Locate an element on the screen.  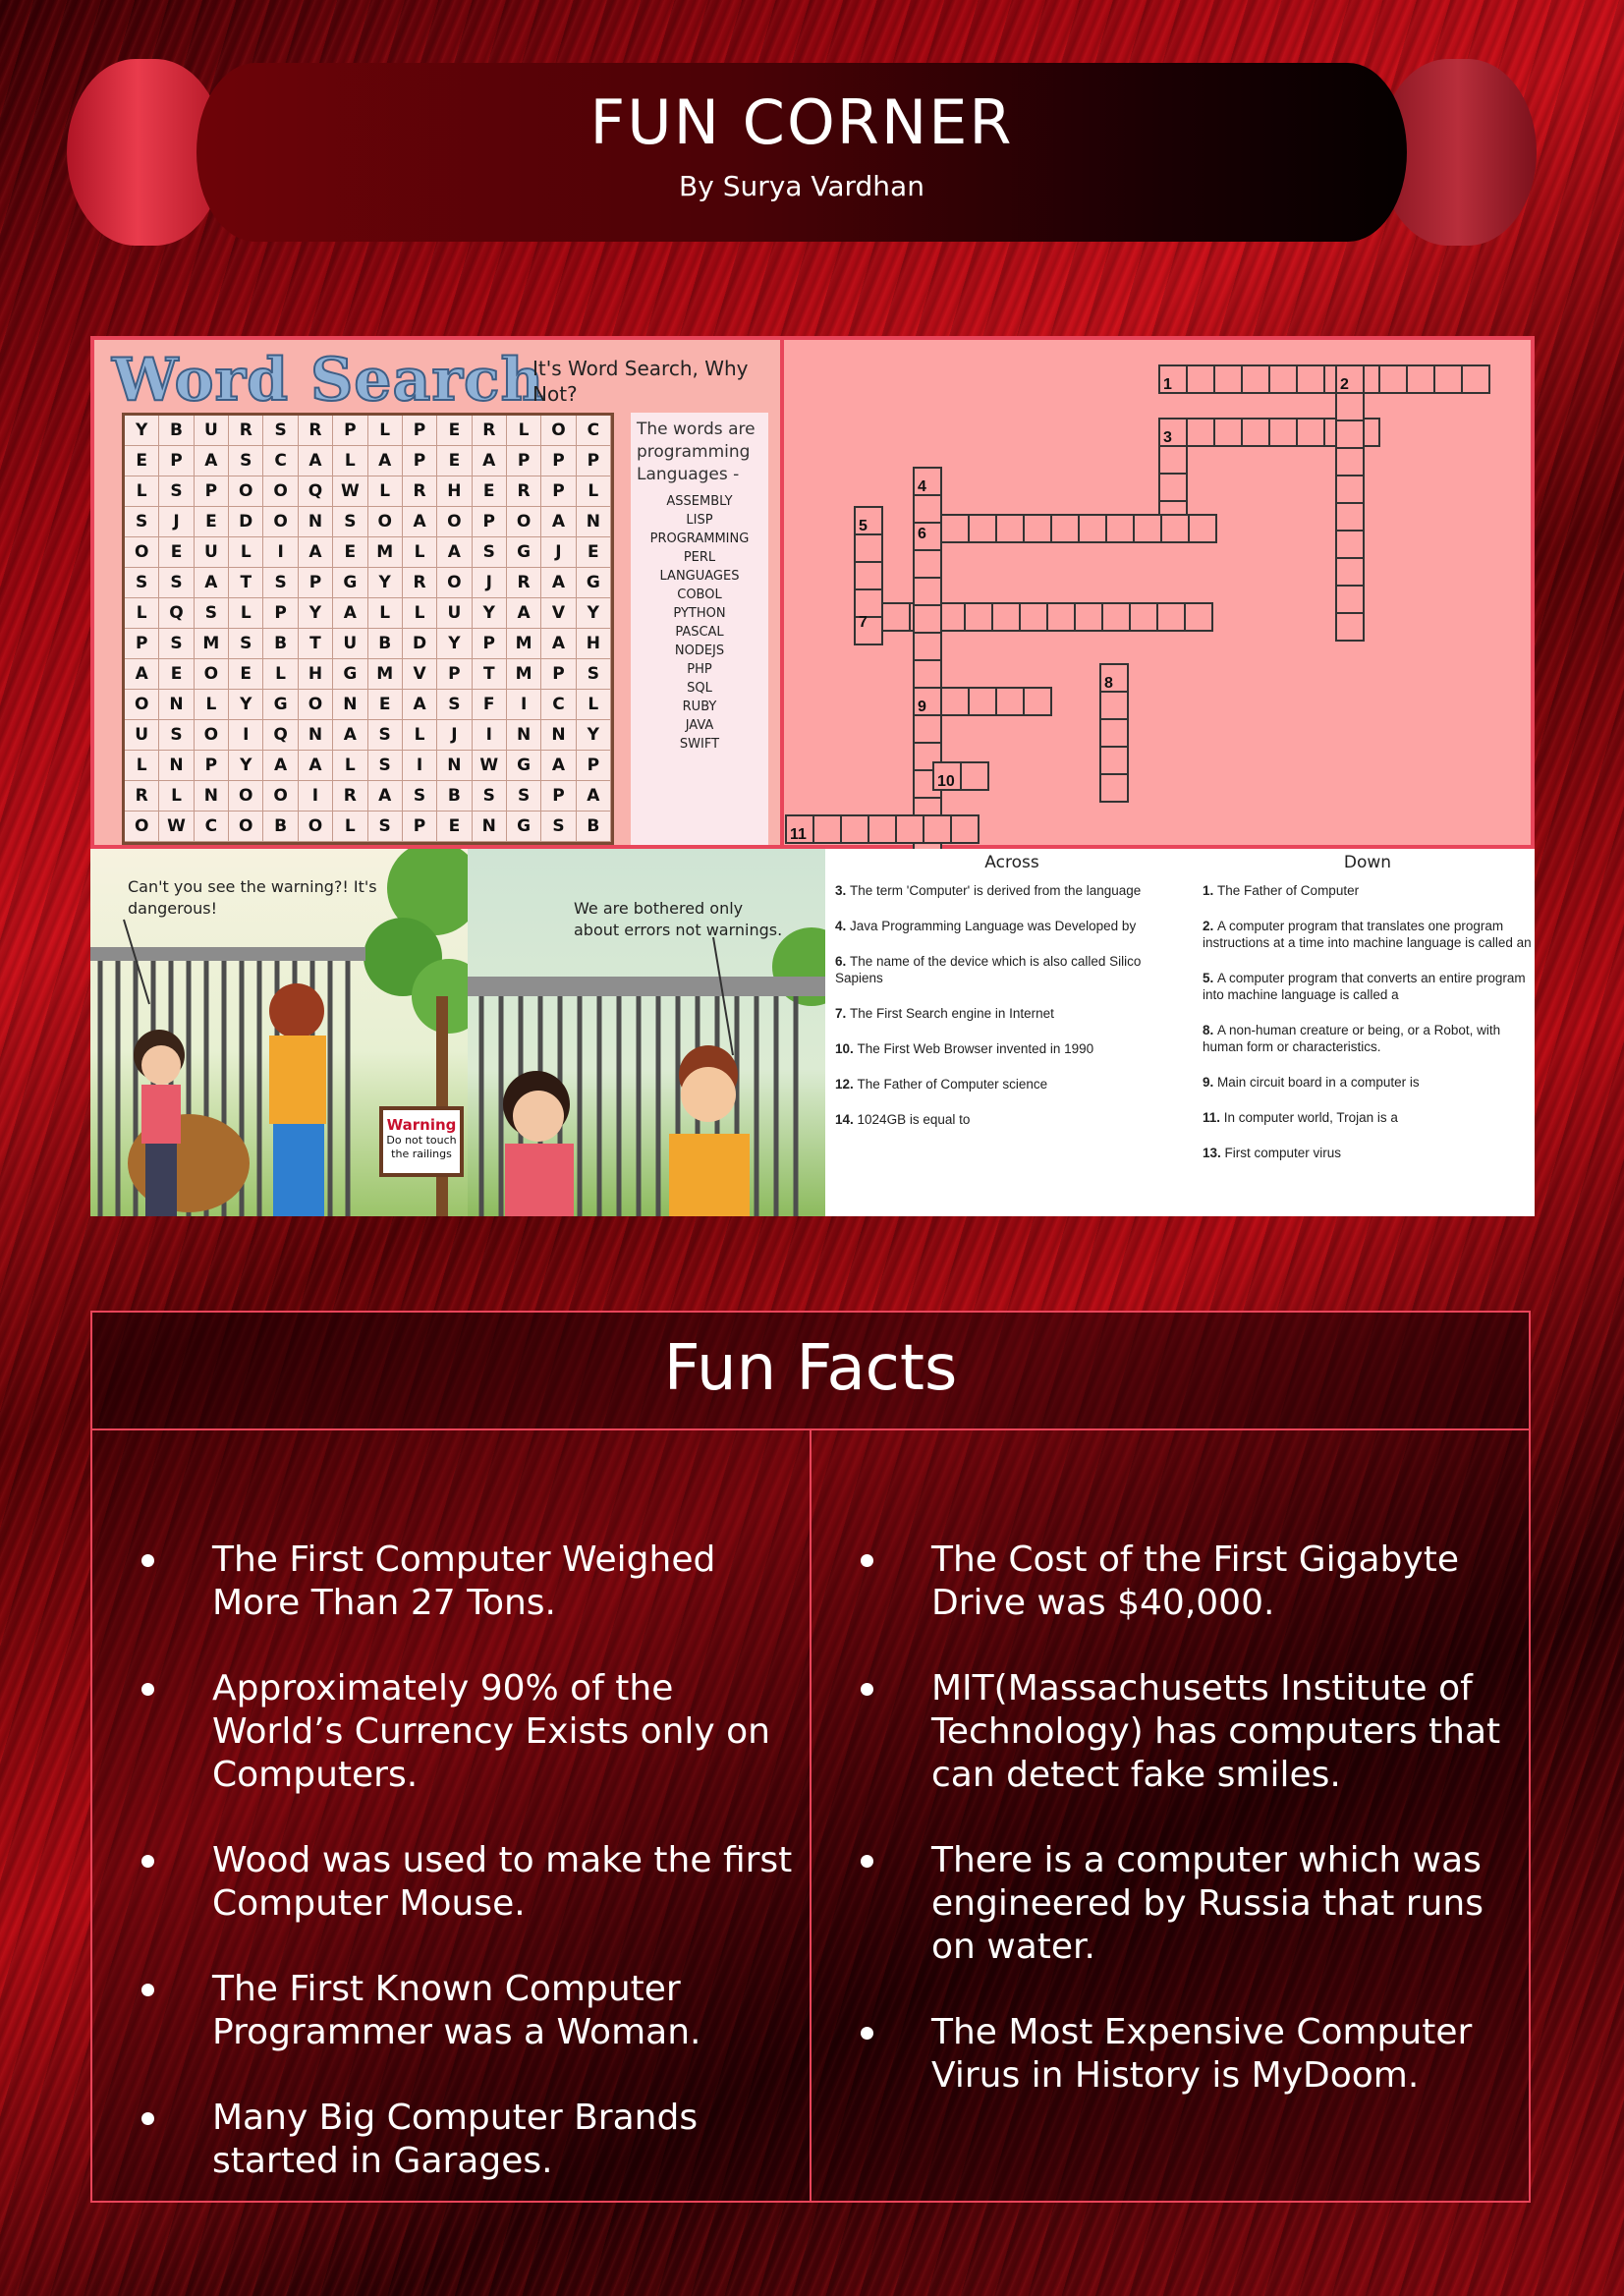
clue-text: The First Search engine in Internet is located at coordinates (952, 1013).